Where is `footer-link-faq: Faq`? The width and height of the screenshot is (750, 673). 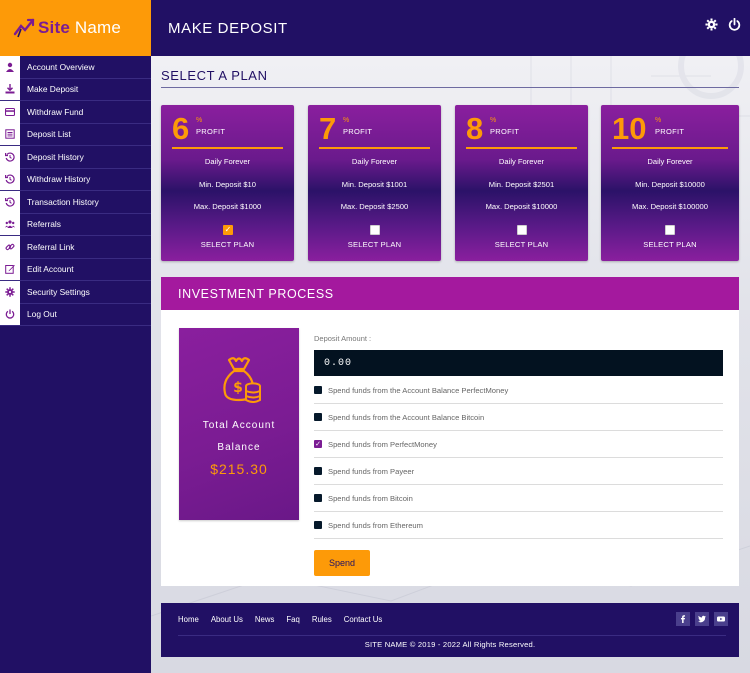 footer-link-faq: Faq is located at coordinates (292, 619).